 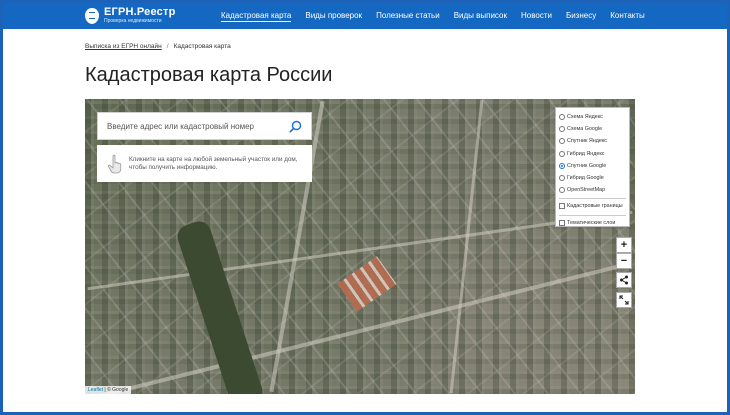 I want to click on layer-label: Схема Яндекс, so click(x=585, y=117).